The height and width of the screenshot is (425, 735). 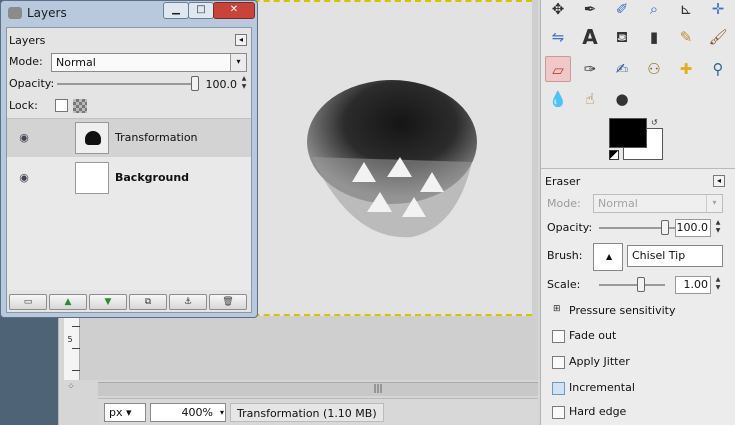 What do you see at coordinates (654, 122) in the screenshot?
I see `swap-colors-icon: ↺` at bounding box center [654, 122].